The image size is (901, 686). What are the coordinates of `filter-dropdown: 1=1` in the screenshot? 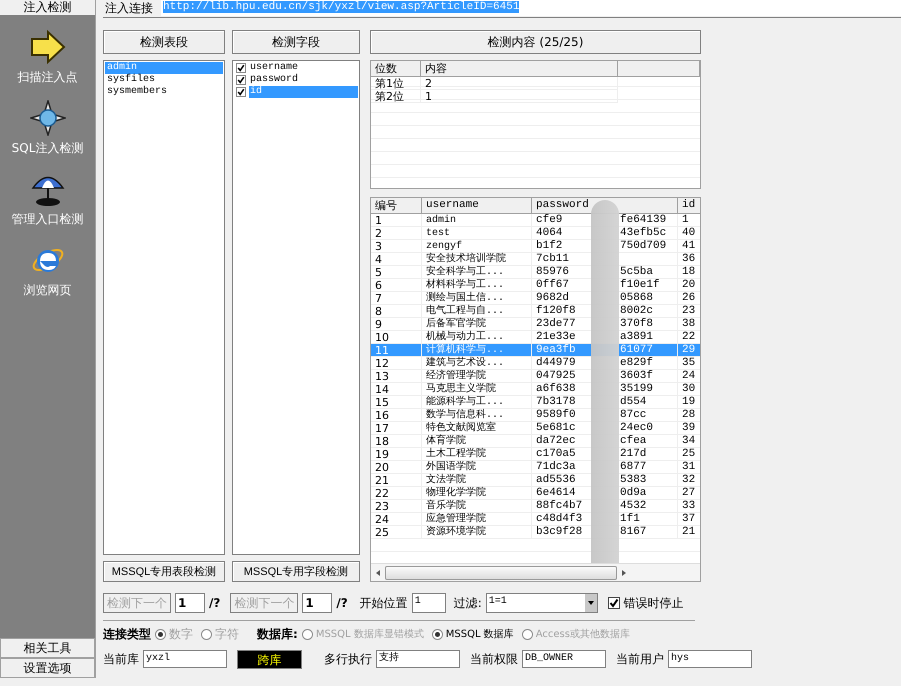 It's located at (542, 603).